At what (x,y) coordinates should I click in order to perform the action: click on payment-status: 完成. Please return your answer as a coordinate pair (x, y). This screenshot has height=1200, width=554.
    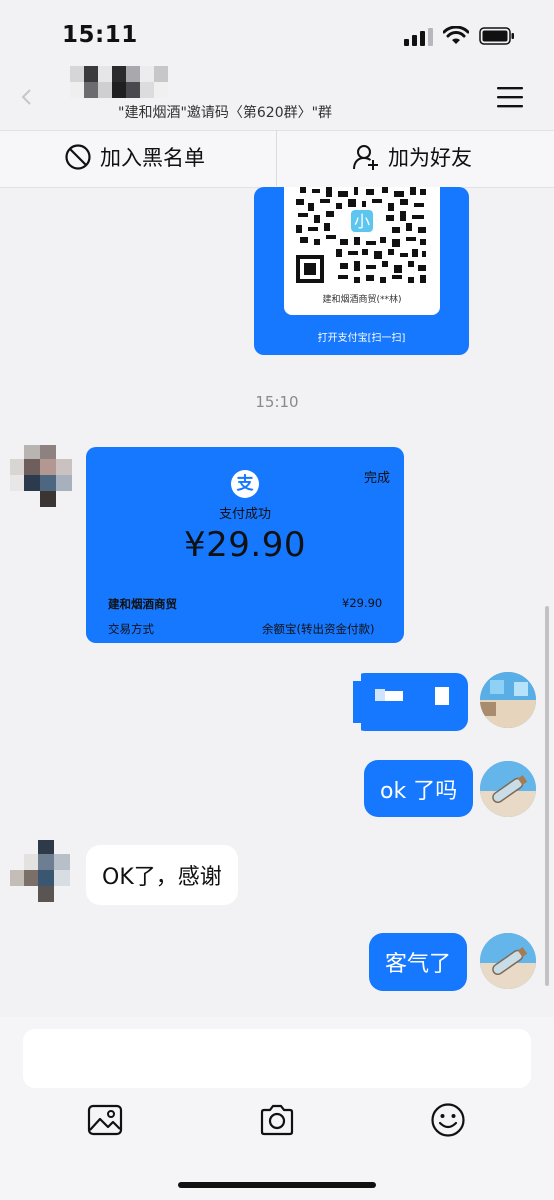
    Looking at the image, I should click on (377, 478).